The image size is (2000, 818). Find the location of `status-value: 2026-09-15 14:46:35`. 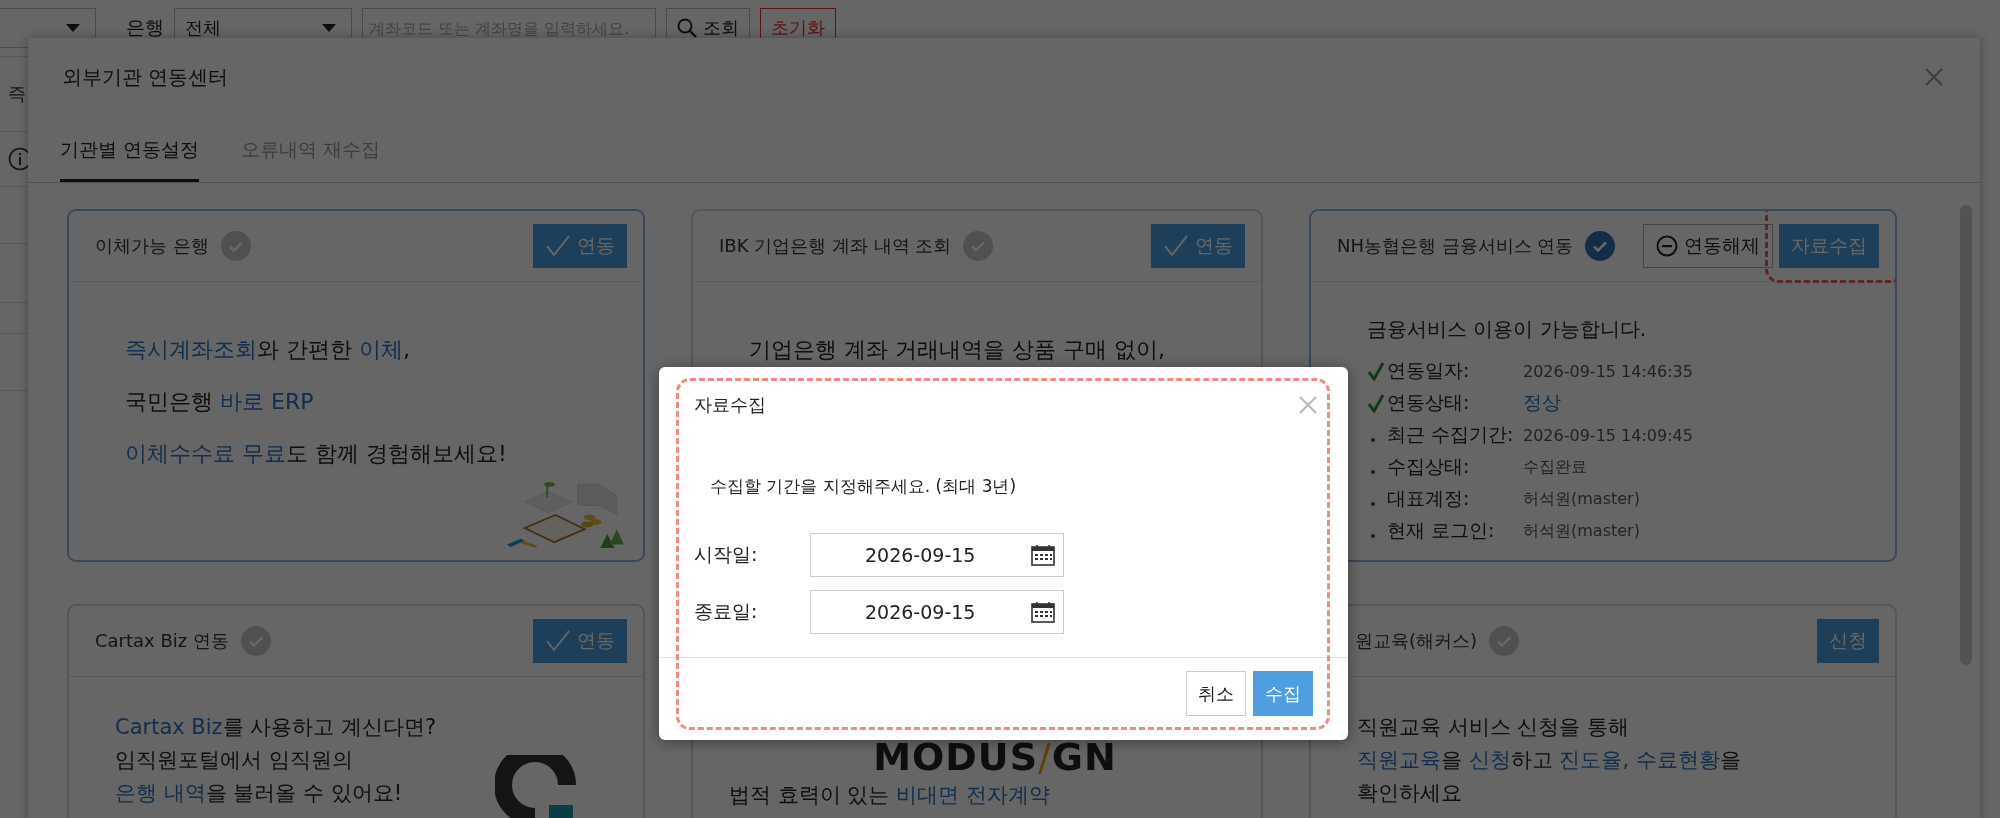

status-value: 2026-09-15 14:46:35 is located at coordinates (1608, 371).